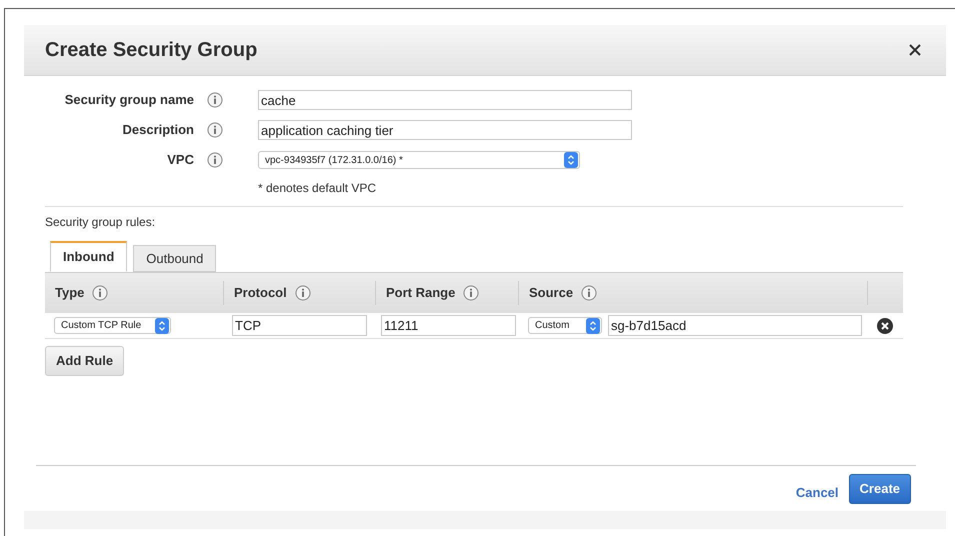  What do you see at coordinates (565, 325) in the screenshot?
I see `source-select: Custom` at bounding box center [565, 325].